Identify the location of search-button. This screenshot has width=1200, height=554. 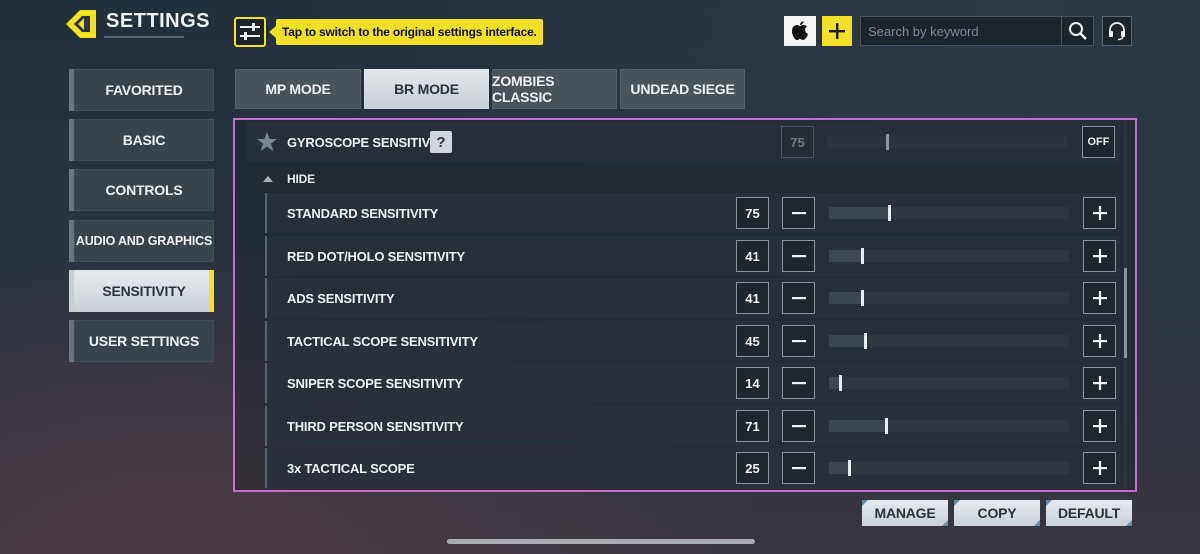
(1077, 31).